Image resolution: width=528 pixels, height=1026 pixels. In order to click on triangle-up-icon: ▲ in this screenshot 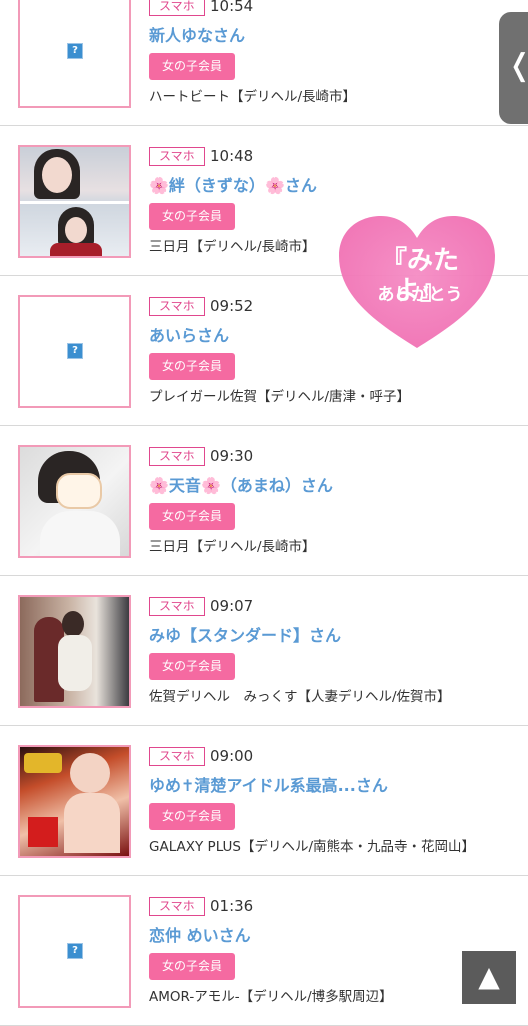, I will do `click(489, 976)`.